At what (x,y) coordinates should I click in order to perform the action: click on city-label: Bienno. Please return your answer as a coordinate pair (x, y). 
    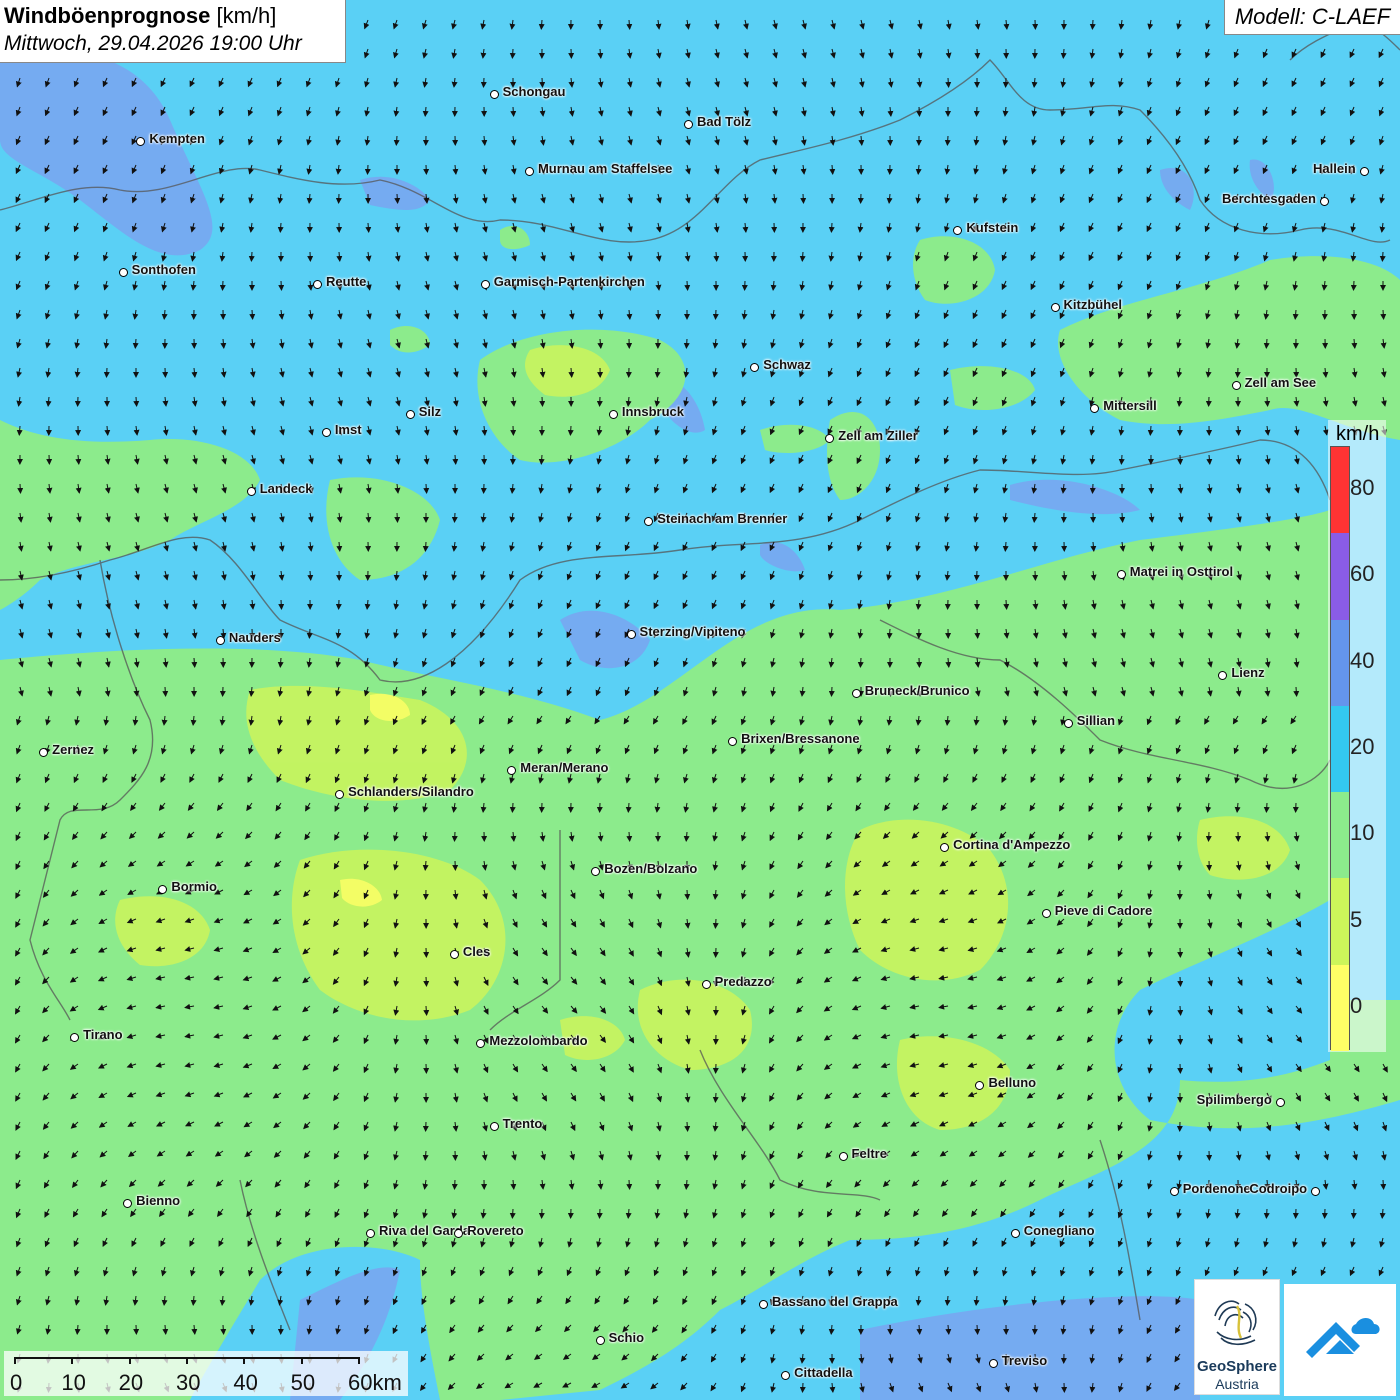
    Looking at the image, I should click on (158, 1201).